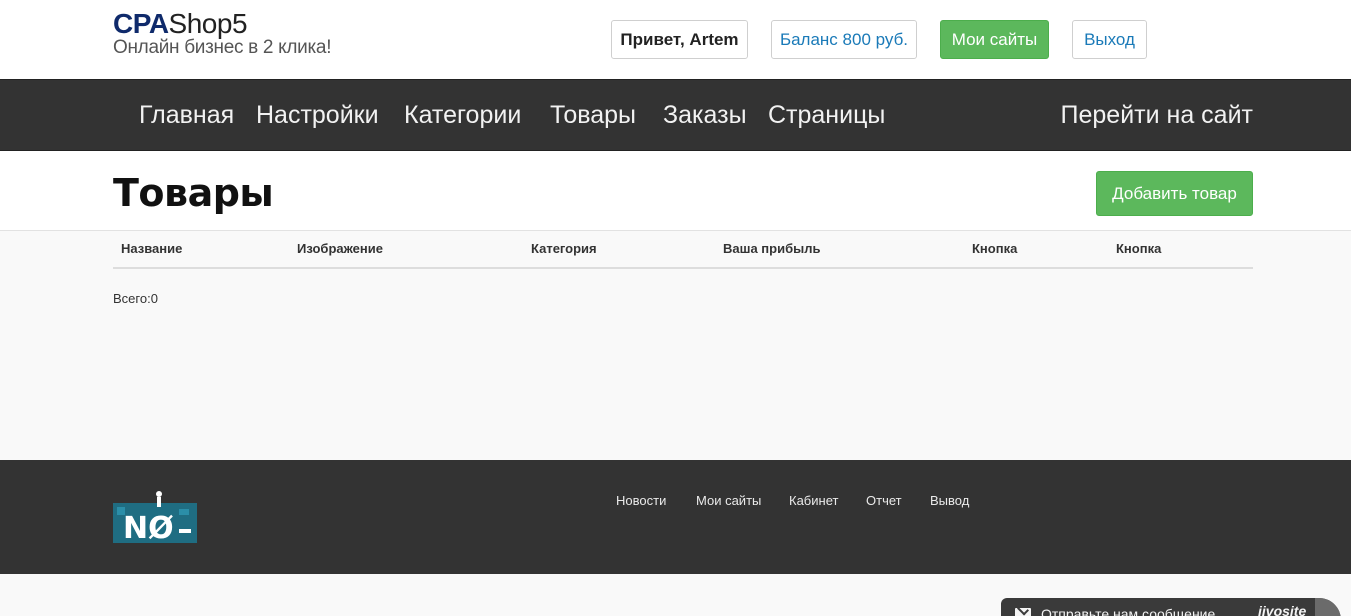  I want to click on footer-link-my-sites: Мои сайты, so click(728, 500).